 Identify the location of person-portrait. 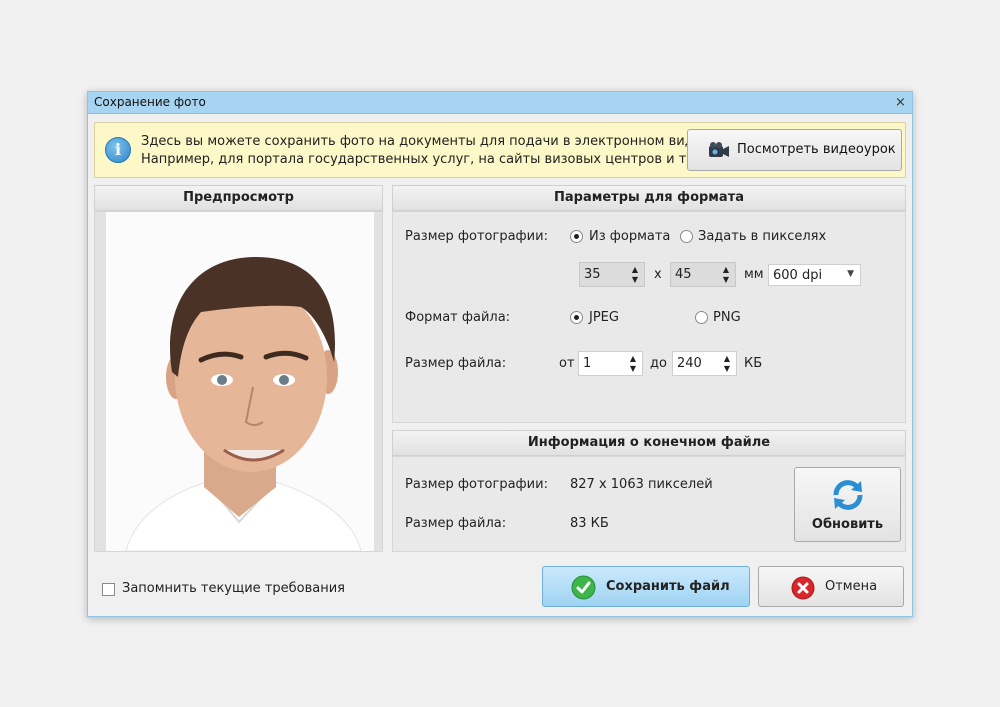
(240, 381).